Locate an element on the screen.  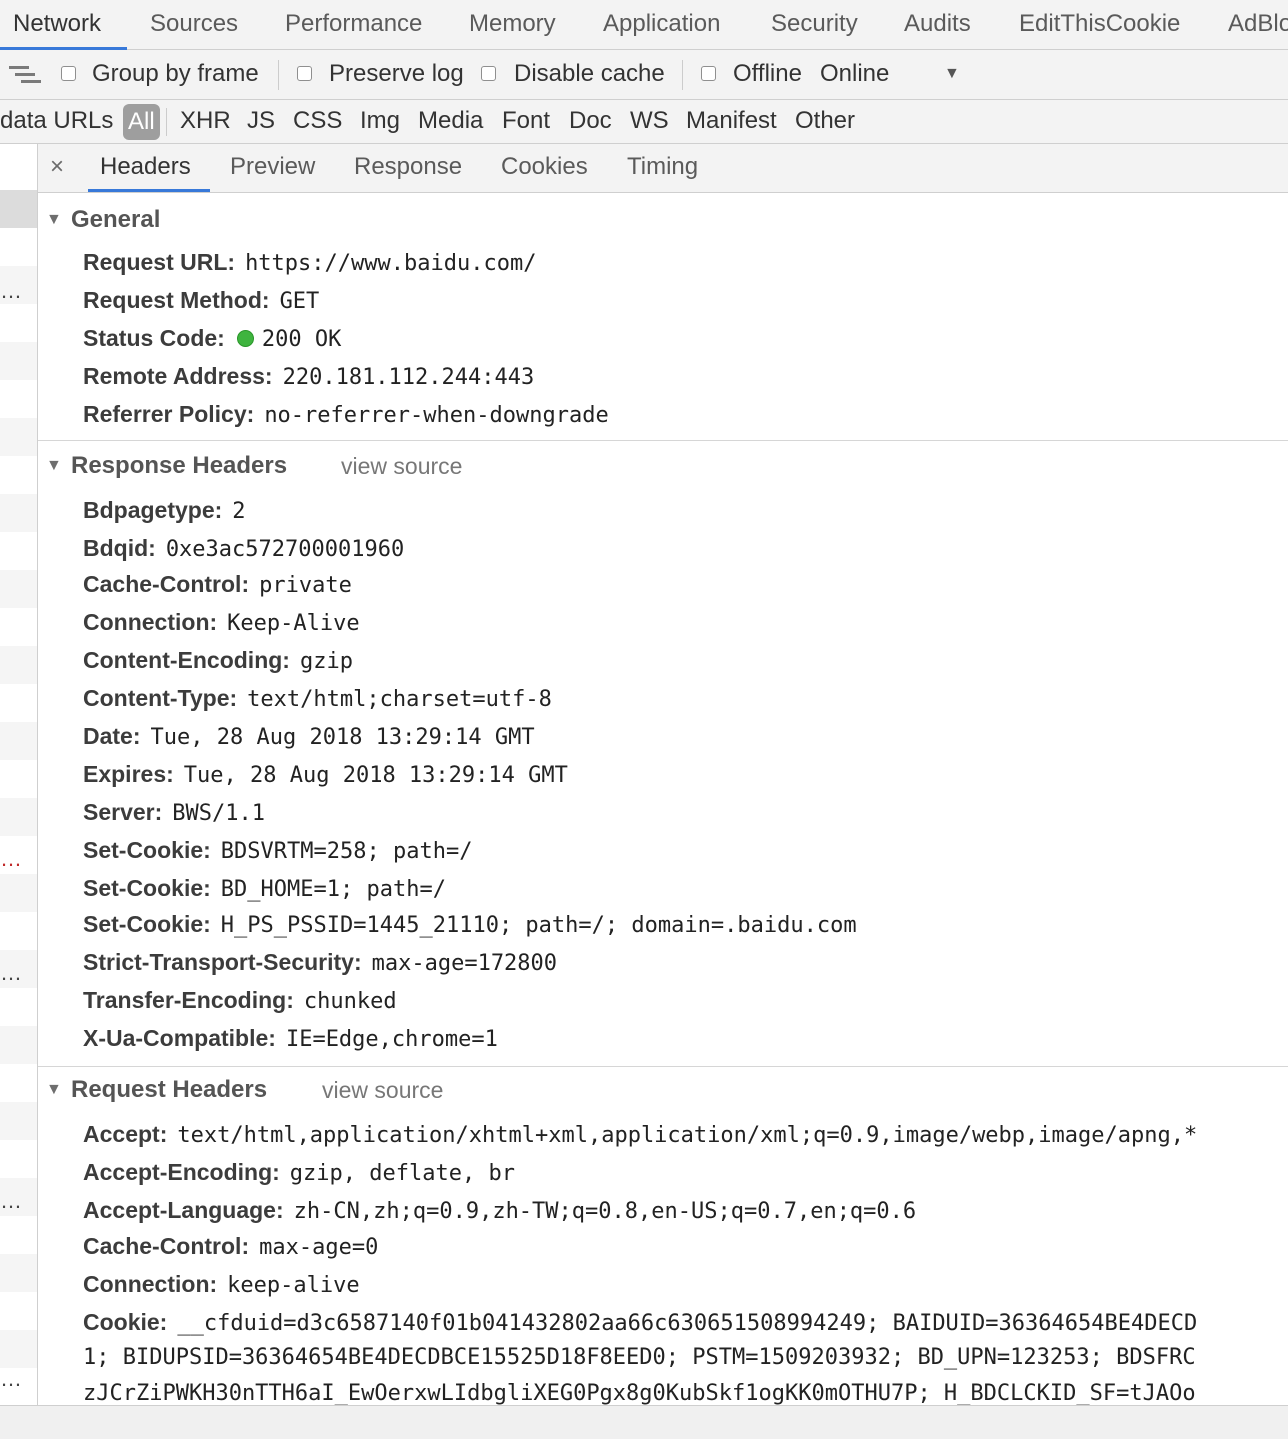
tab-audits: Audits is located at coordinates (937, 25).